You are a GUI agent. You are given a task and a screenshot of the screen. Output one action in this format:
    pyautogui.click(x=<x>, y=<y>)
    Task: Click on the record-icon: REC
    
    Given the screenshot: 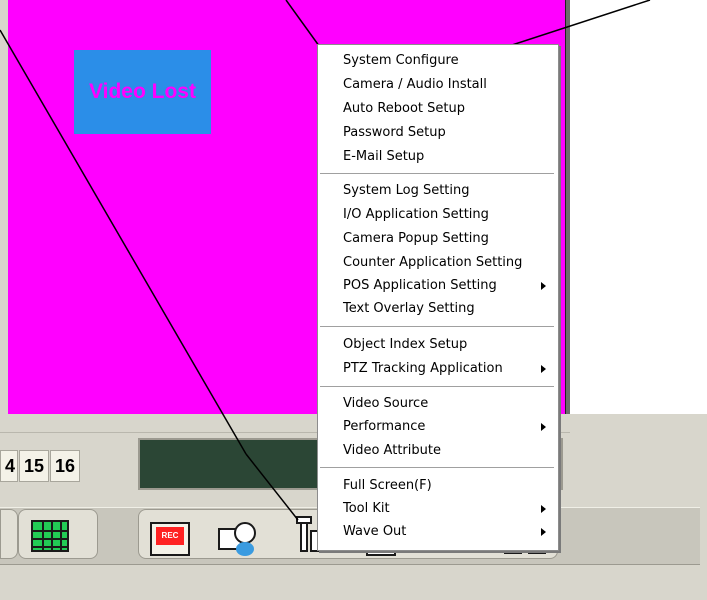 What is the action you would take?
    pyautogui.click(x=170, y=539)
    